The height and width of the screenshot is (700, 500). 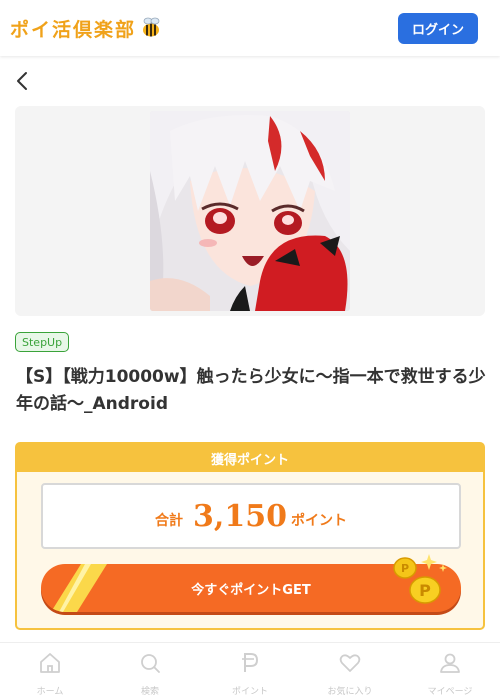 I want to click on site-logo: ポイ活倶楽部, so click(x=86, y=28).